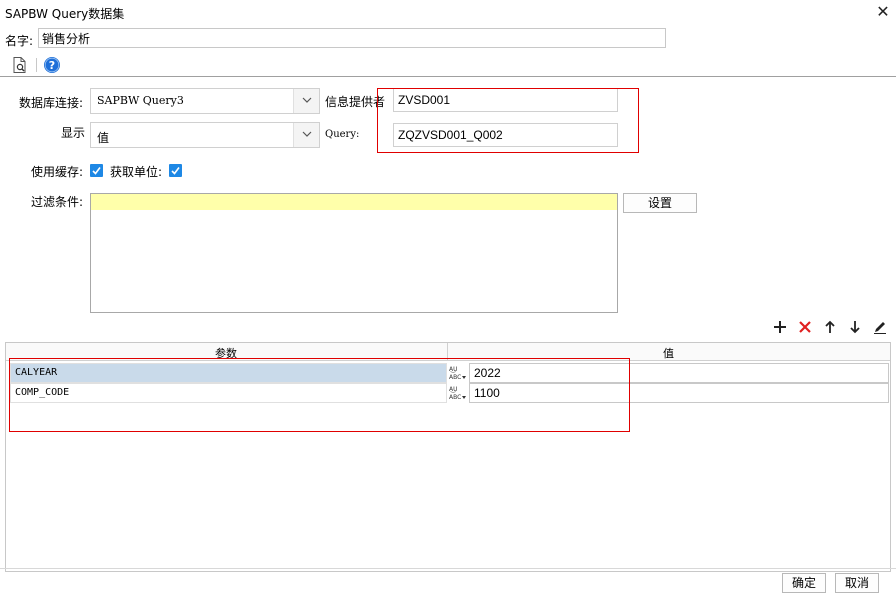  What do you see at coordinates (36, 65) in the screenshot?
I see `toolbar-separator` at bounding box center [36, 65].